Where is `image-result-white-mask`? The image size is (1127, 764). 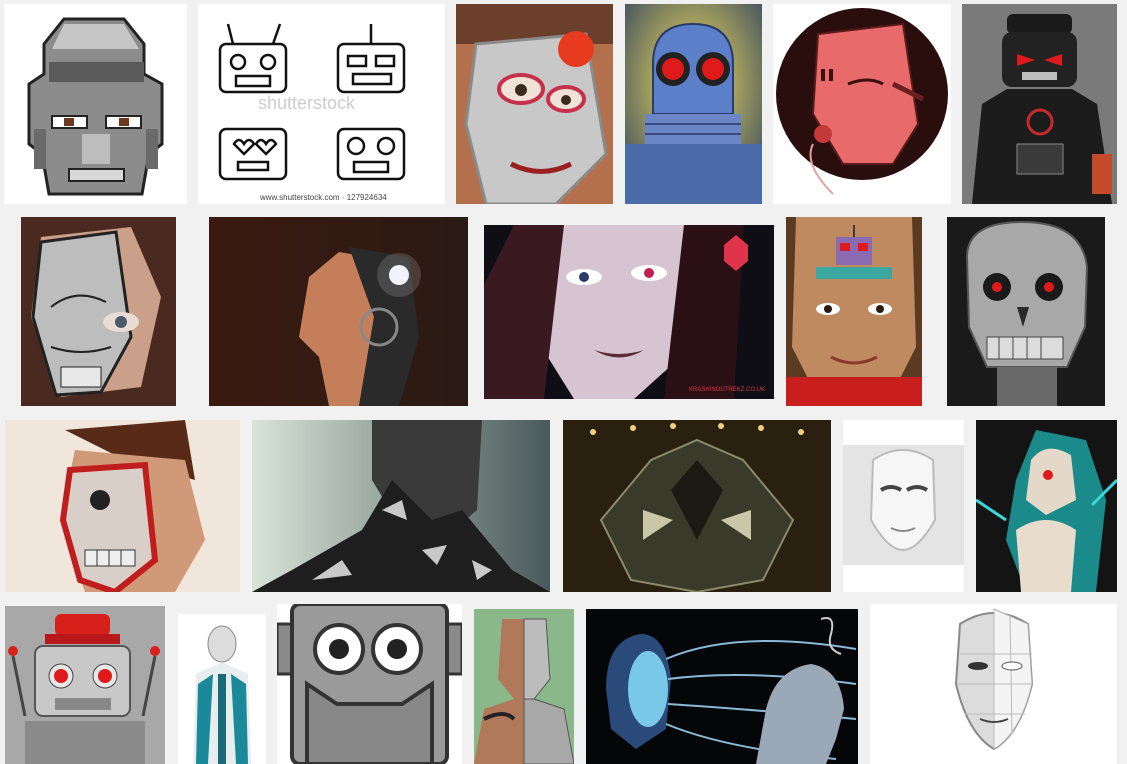 image-result-white-mask is located at coordinates (903, 506).